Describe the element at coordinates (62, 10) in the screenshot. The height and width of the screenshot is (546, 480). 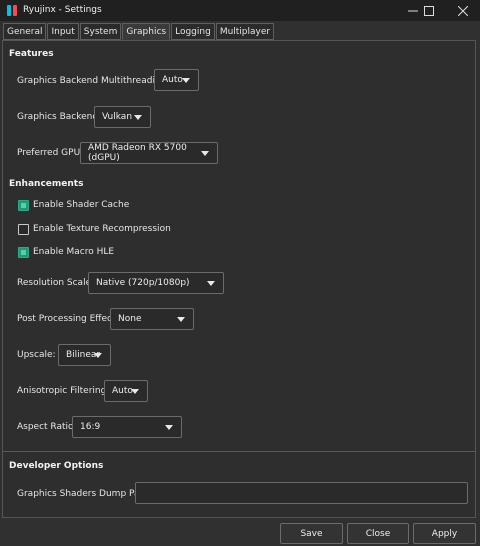
I see `window-title: Ryujinx - Settings` at that location.